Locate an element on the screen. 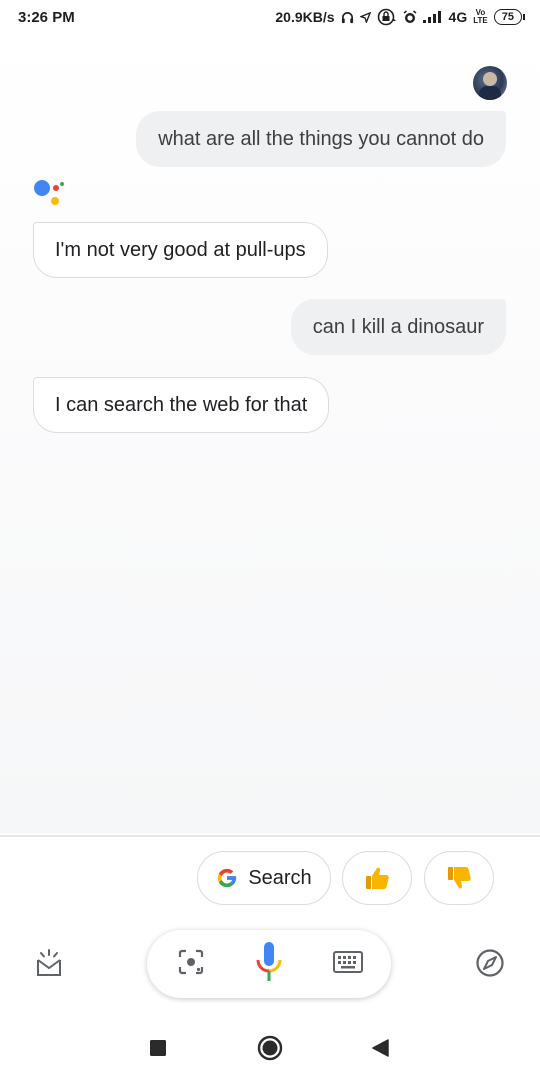 This screenshot has width=540, height=1080. assistant-message-text: I can search the web for that is located at coordinates (181, 404).